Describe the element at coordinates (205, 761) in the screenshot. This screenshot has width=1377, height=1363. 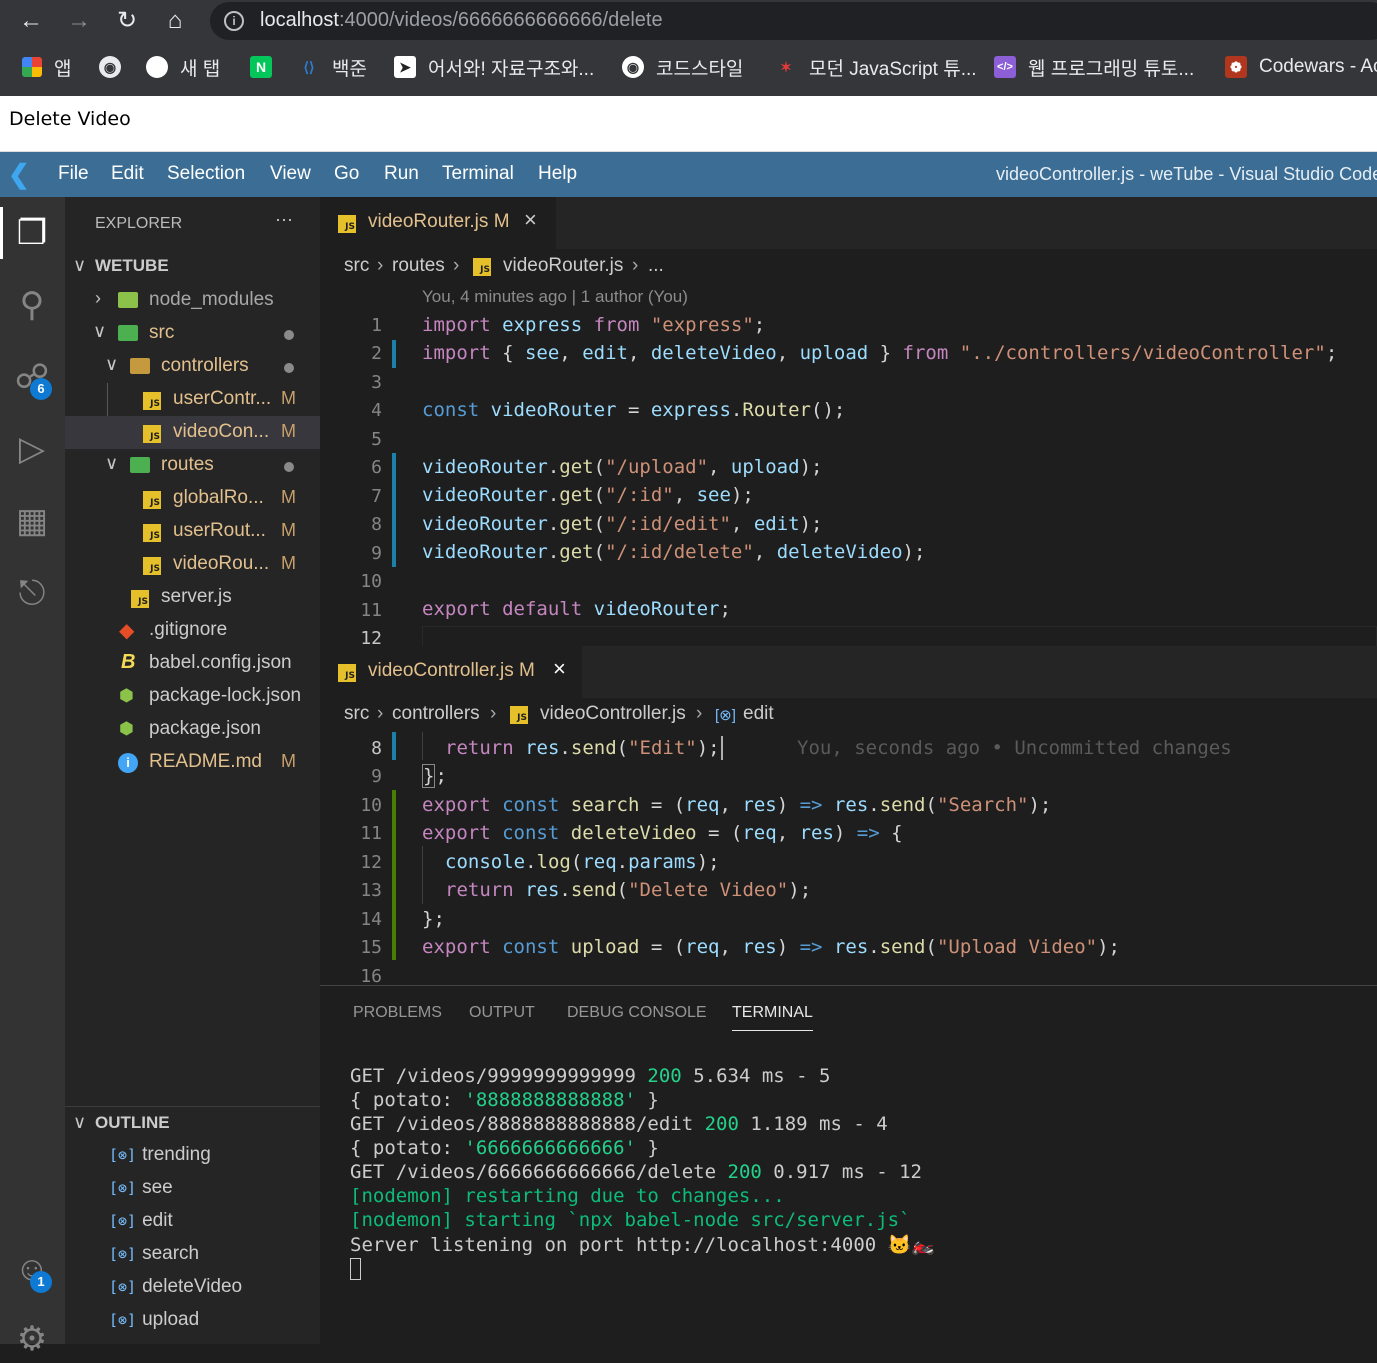
I see `tree-item-label: README.md` at that location.